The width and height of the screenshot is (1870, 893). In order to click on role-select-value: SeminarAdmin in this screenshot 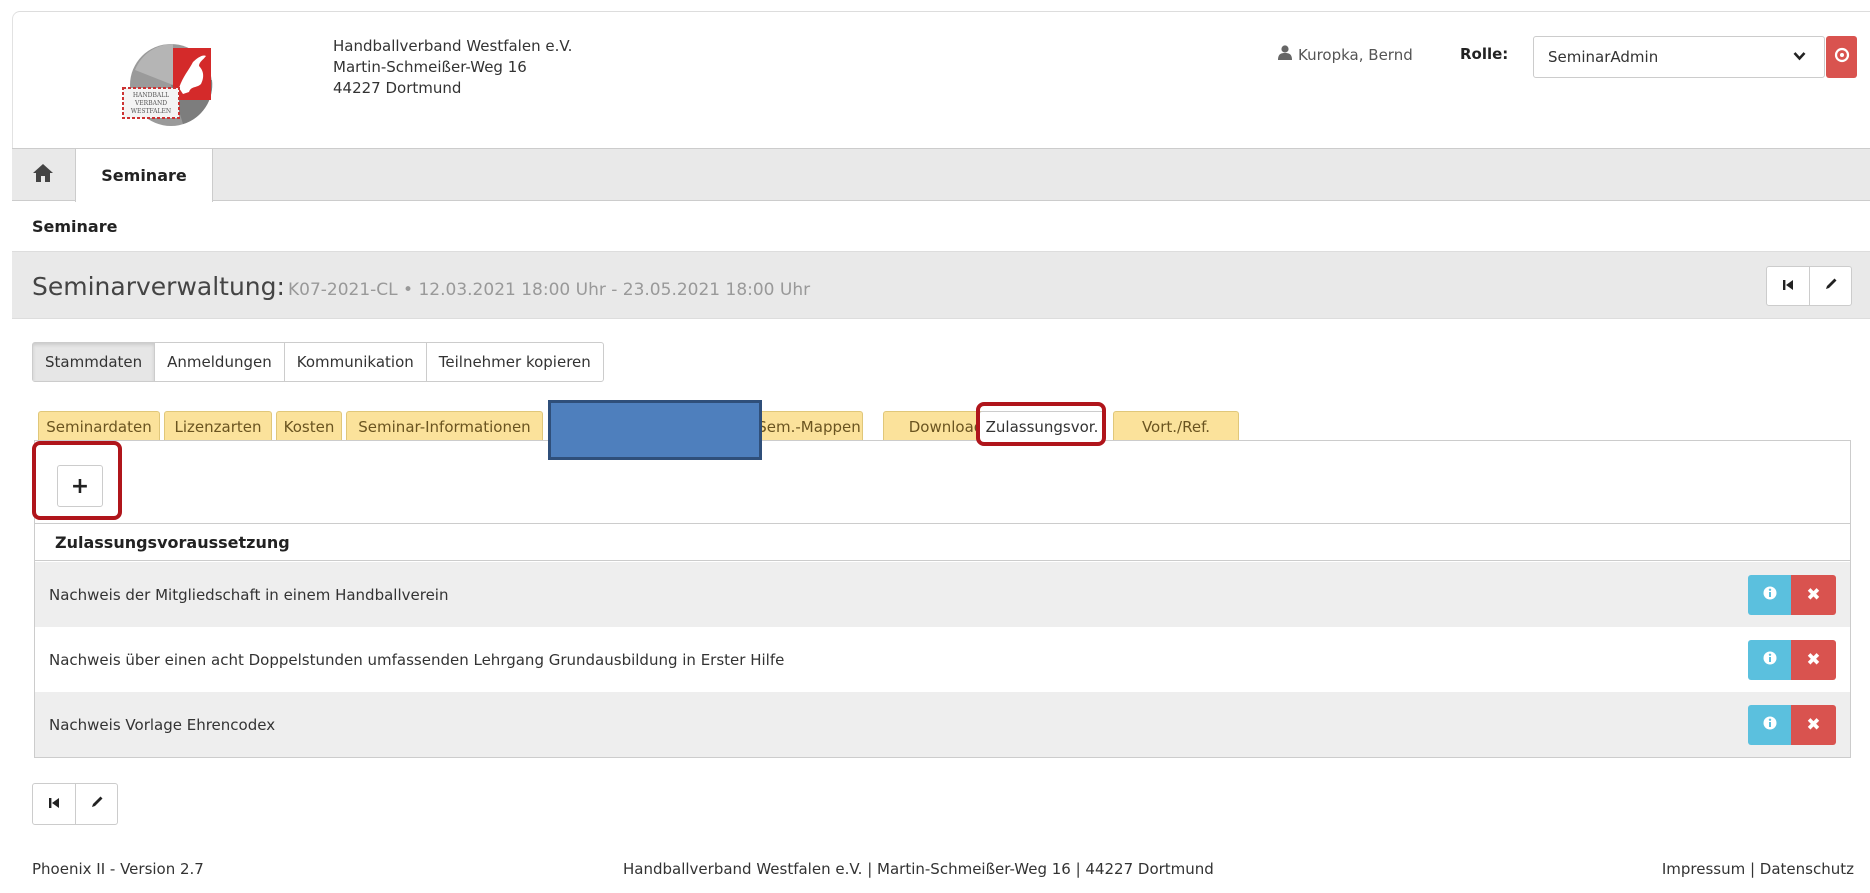, I will do `click(1603, 57)`.